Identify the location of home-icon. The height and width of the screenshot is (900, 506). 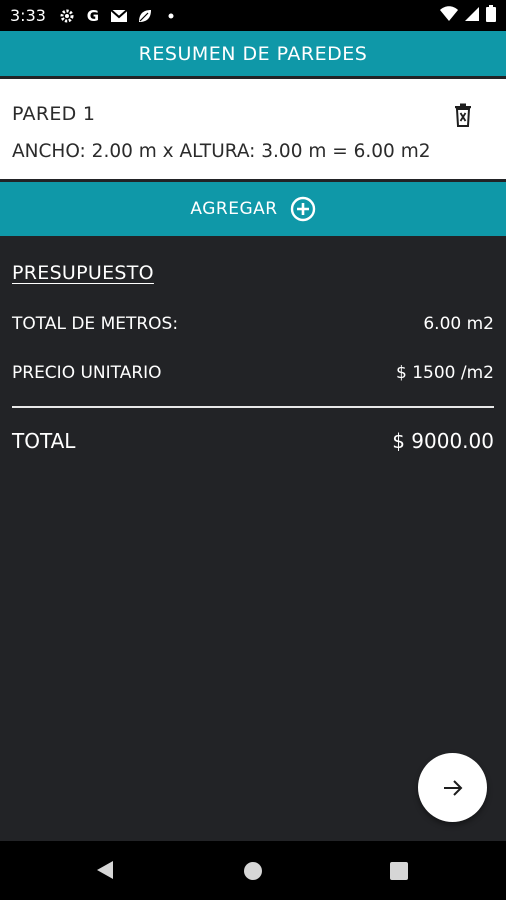
(253, 871).